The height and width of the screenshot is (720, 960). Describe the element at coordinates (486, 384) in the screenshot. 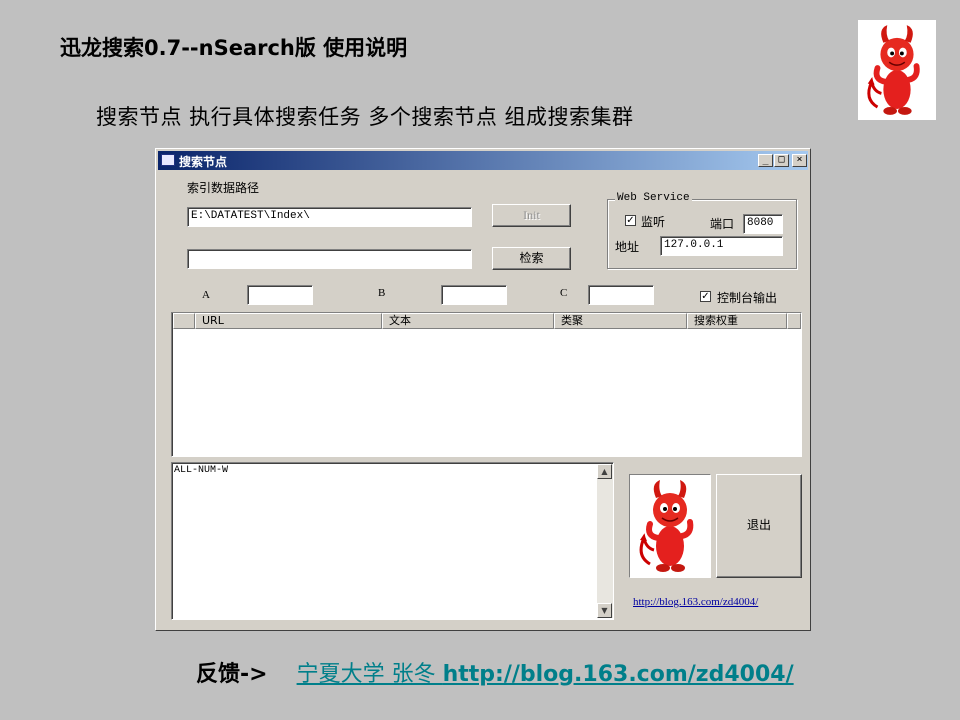

I see `results-table: URL 文本 类聚 搜索权重` at that location.